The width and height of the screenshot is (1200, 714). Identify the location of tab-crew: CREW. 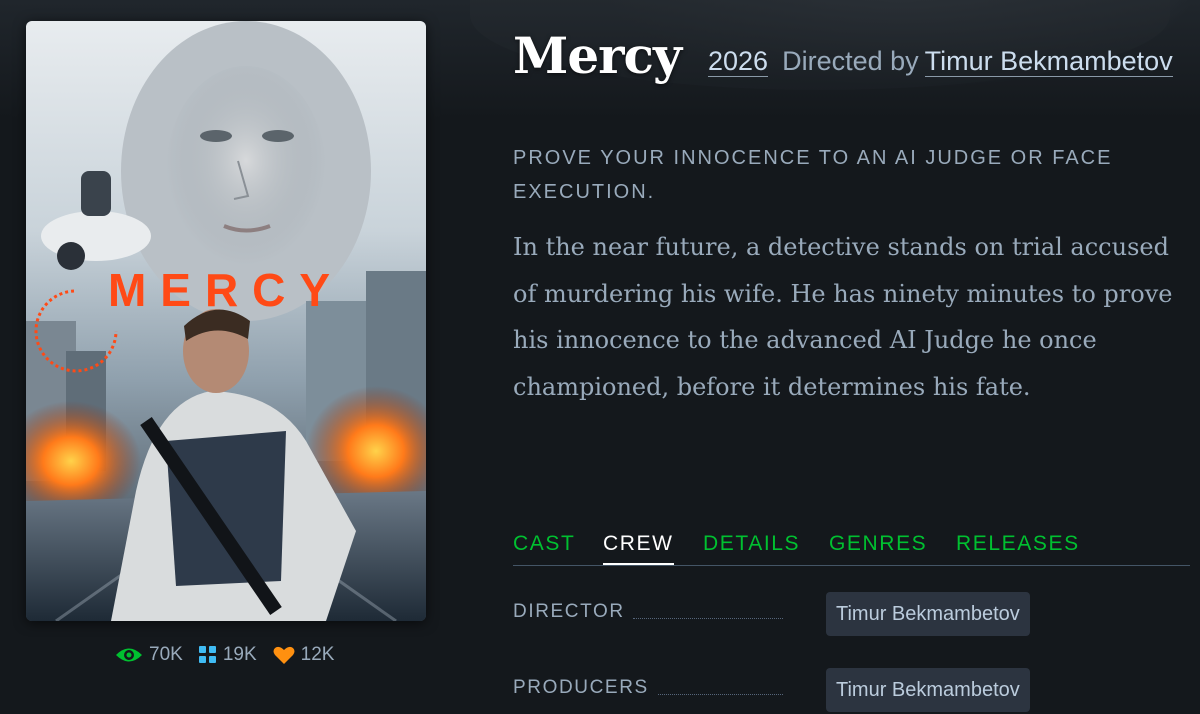
(638, 548).